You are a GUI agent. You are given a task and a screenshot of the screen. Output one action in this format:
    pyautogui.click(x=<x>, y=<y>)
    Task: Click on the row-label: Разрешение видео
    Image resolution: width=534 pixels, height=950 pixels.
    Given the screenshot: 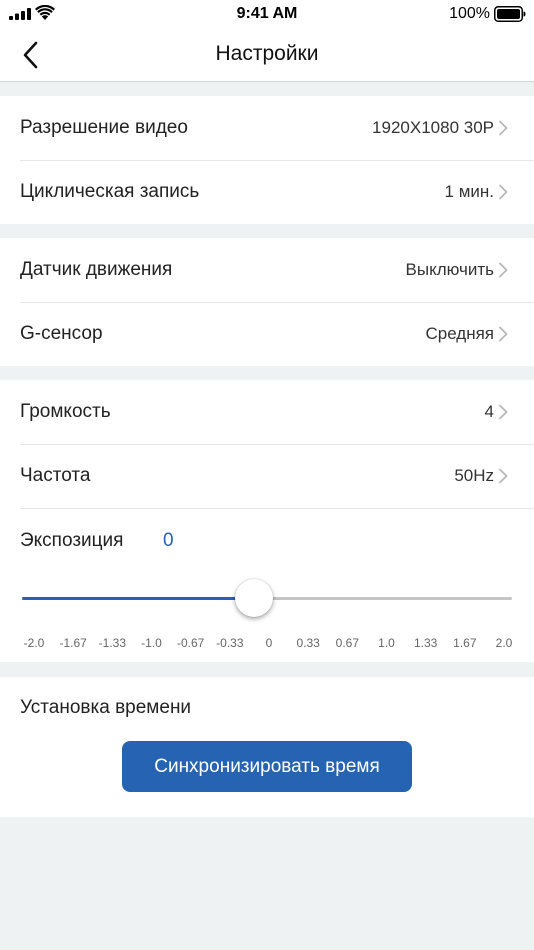 What is the action you would take?
    pyautogui.click(x=104, y=127)
    